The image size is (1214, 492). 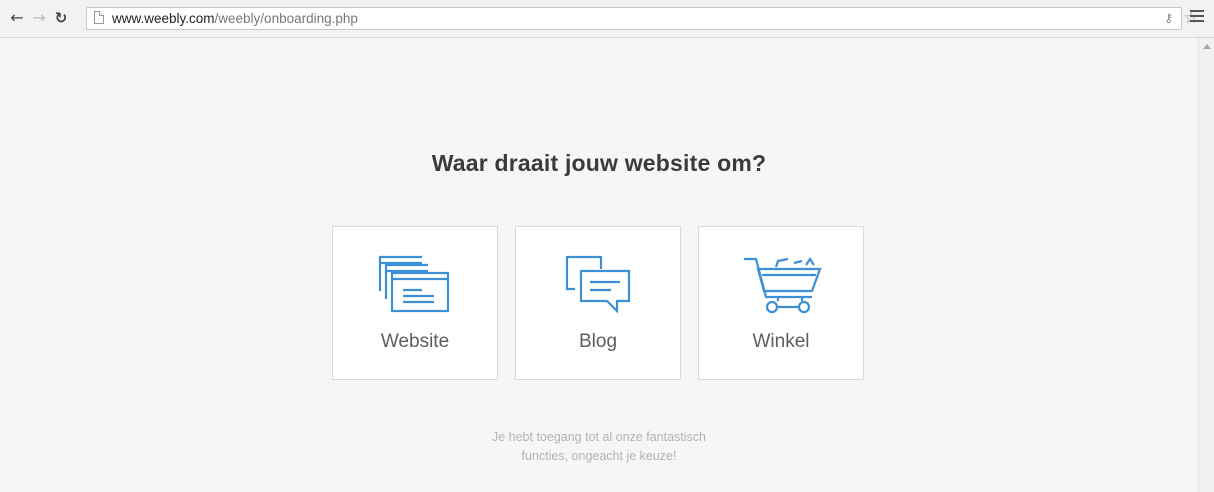 I want to click on key-icon: ⚷, so click(x=1168, y=18).